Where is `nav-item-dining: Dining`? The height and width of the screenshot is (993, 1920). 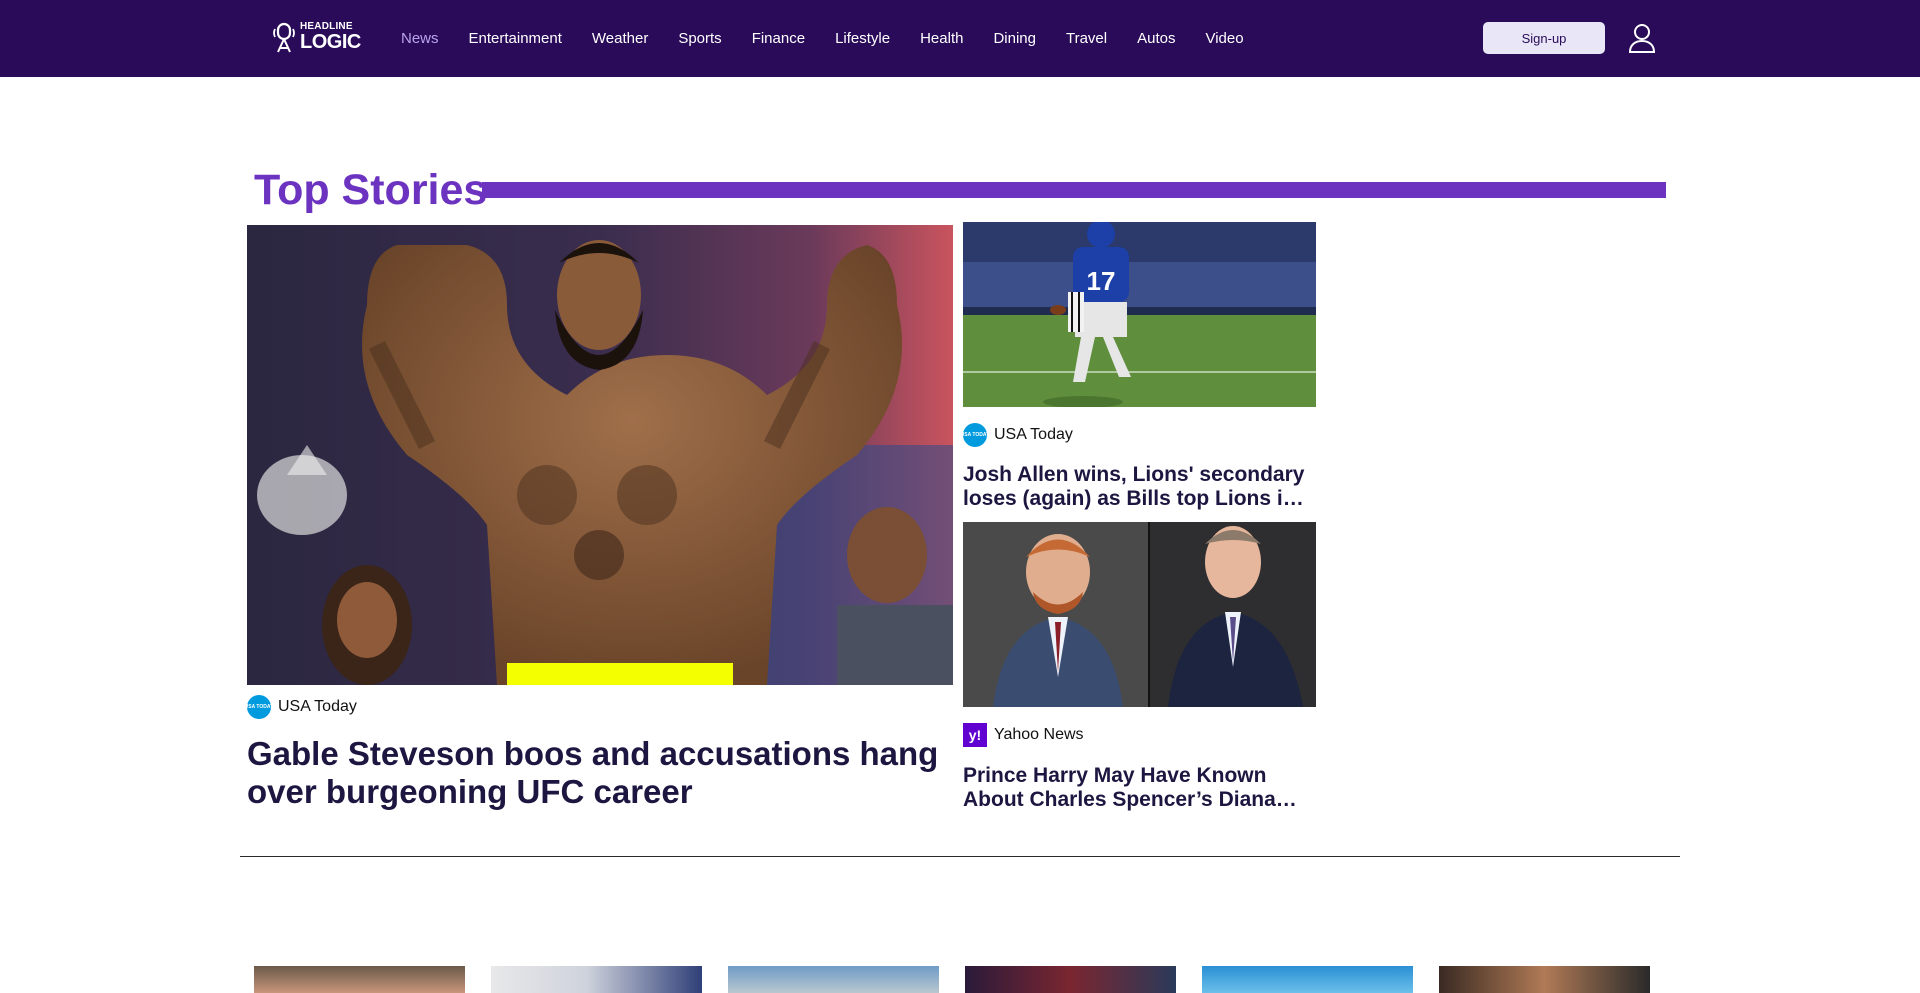 nav-item-dining: Dining is located at coordinates (1014, 38).